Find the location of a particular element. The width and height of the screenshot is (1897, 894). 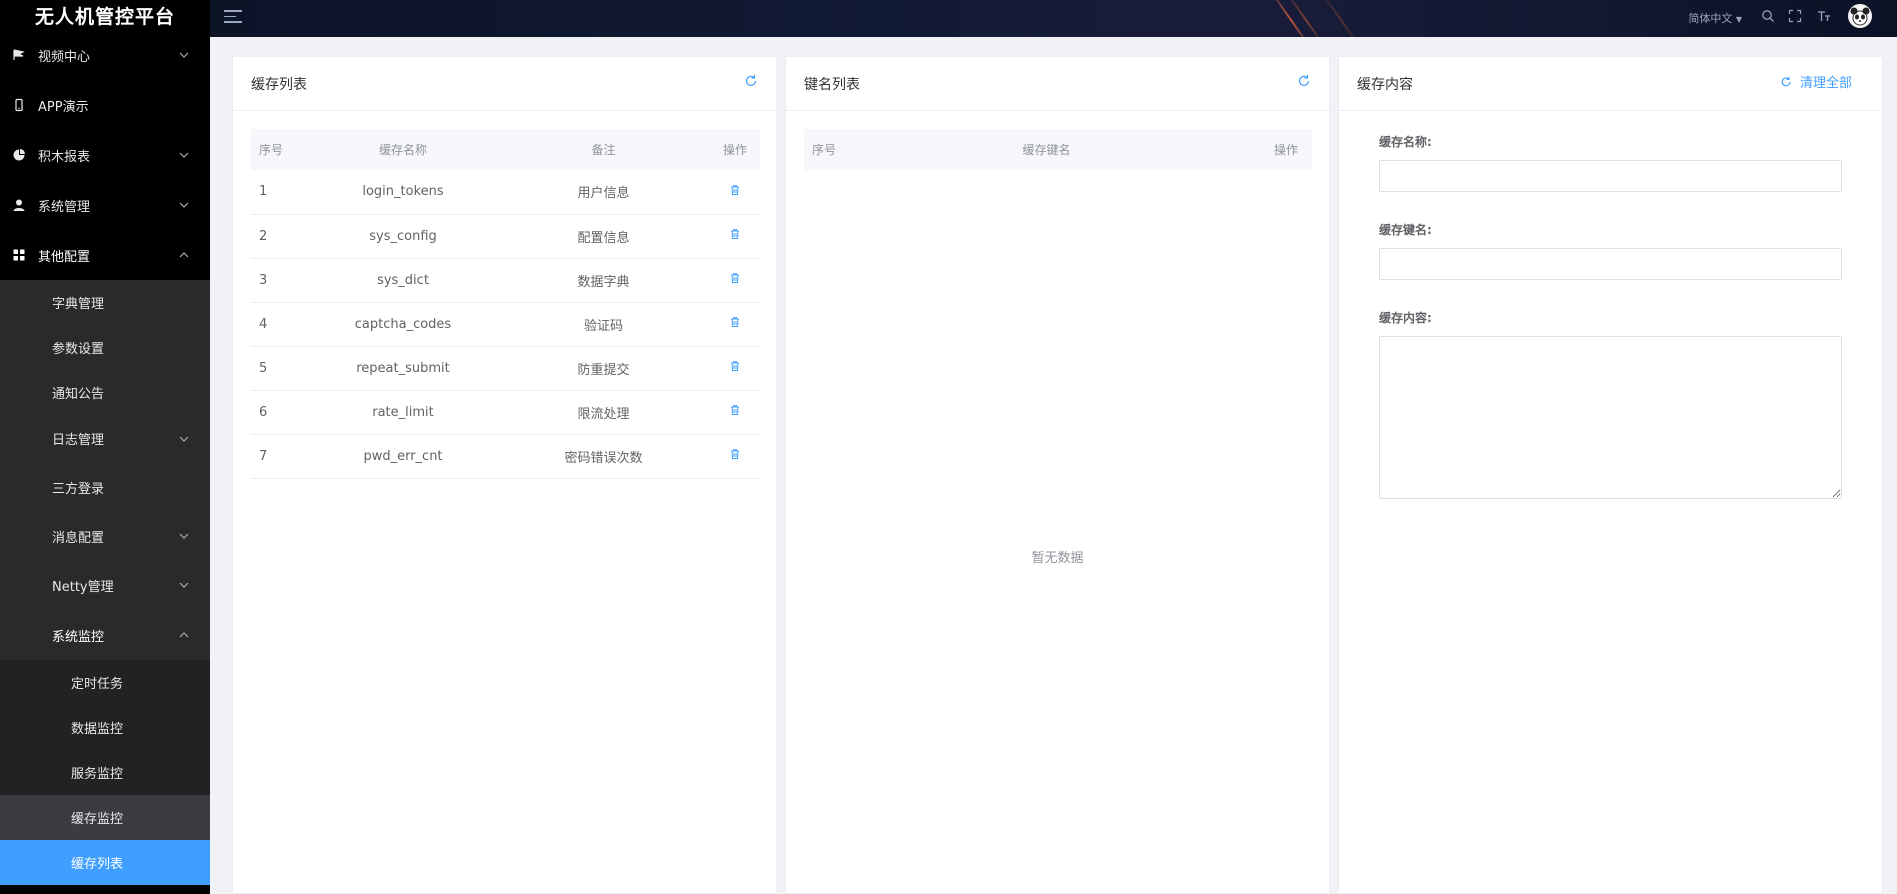

column-header-no: 序号 is located at coordinates (864, 149).